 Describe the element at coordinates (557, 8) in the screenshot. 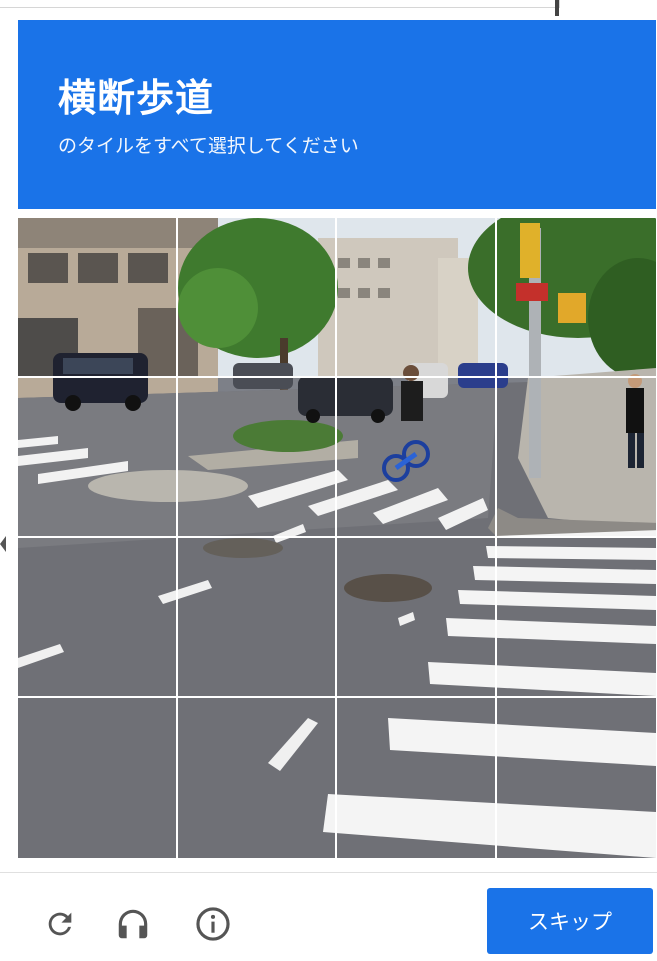

I see `frame-edge-marker` at that location.